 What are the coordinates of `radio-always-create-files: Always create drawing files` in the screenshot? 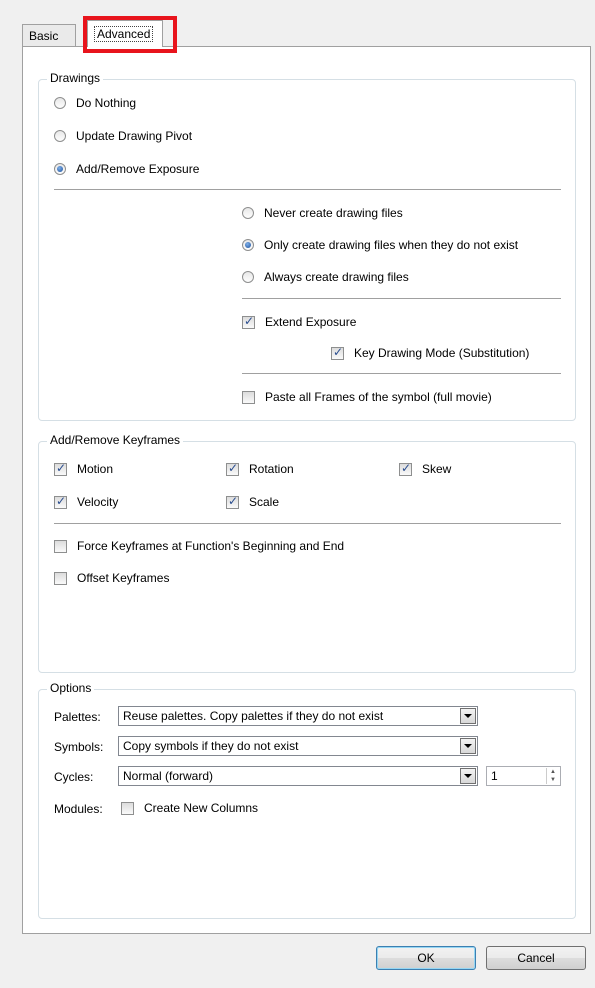 It's located at (325, 277).